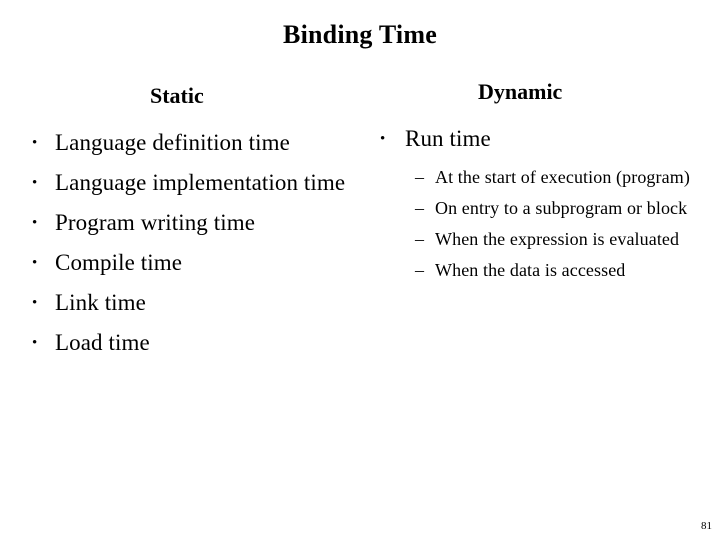  I want to click on list-item-label: Run time, so click(448, 138).